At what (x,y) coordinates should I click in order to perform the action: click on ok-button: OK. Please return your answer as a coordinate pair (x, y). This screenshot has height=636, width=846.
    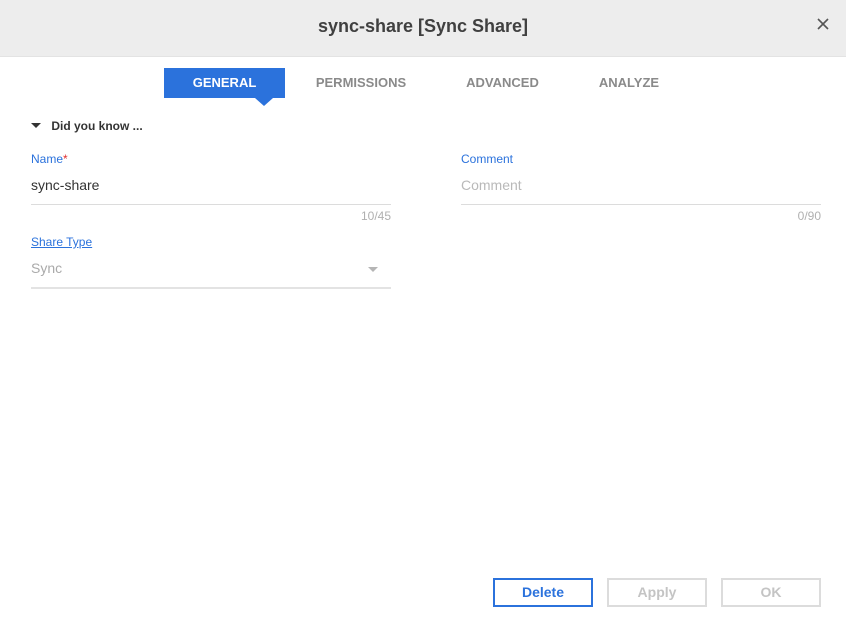
    Looking at the image, I should click on (771, 592).